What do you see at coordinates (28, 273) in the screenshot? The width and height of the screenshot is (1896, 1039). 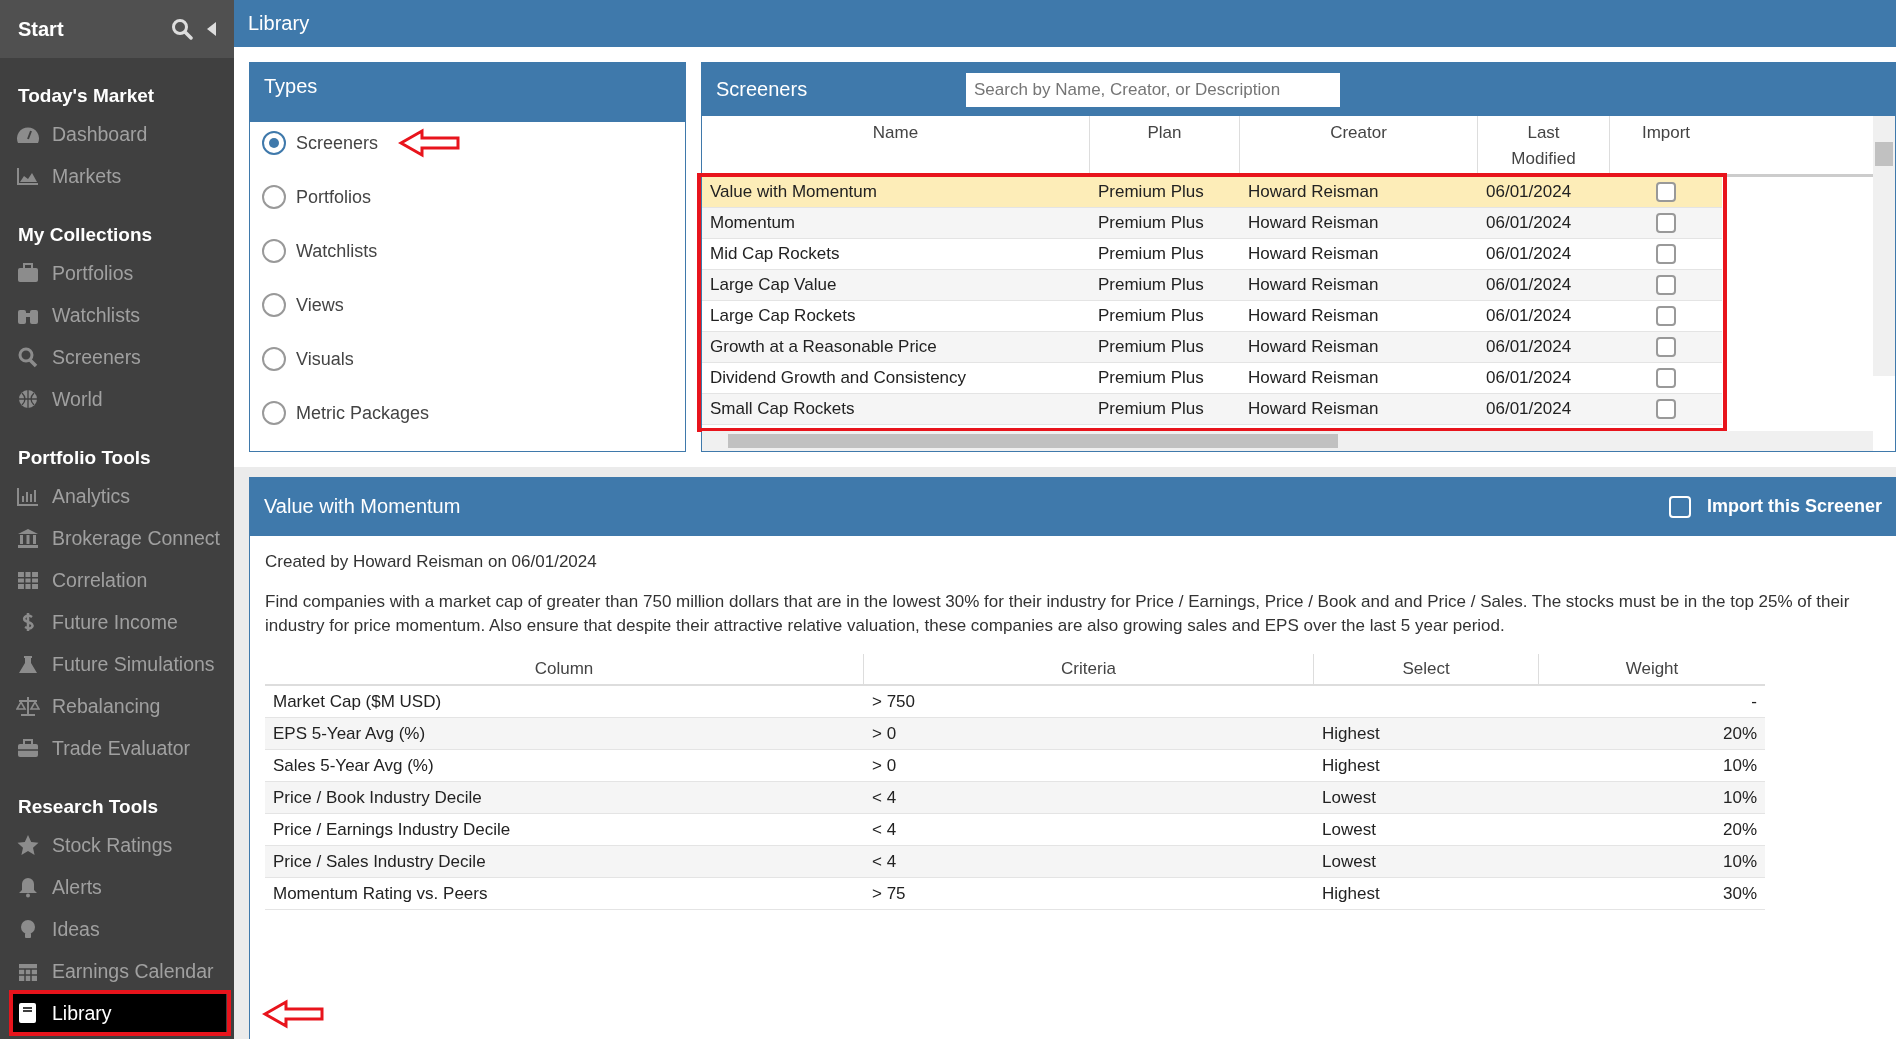 I see `case-icon` at bounding box center [28, 273].